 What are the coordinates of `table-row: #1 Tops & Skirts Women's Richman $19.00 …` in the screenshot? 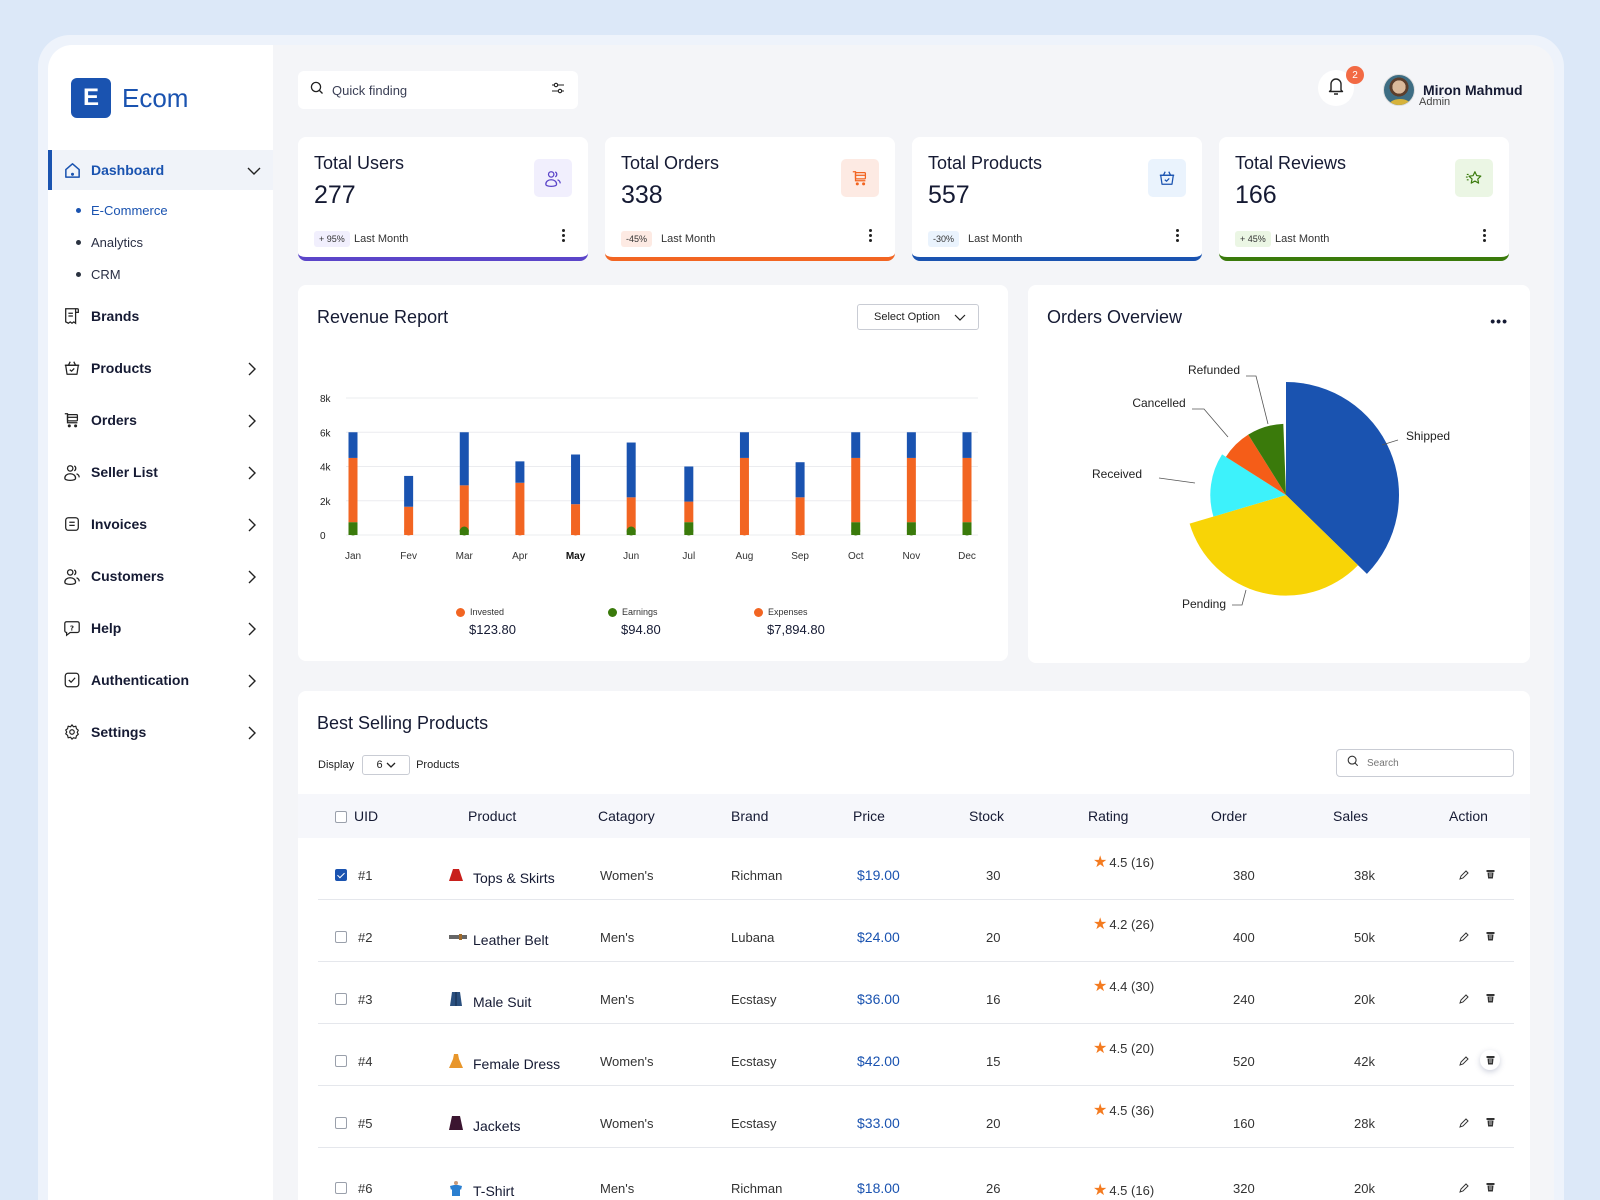 It's located at (916, 869).